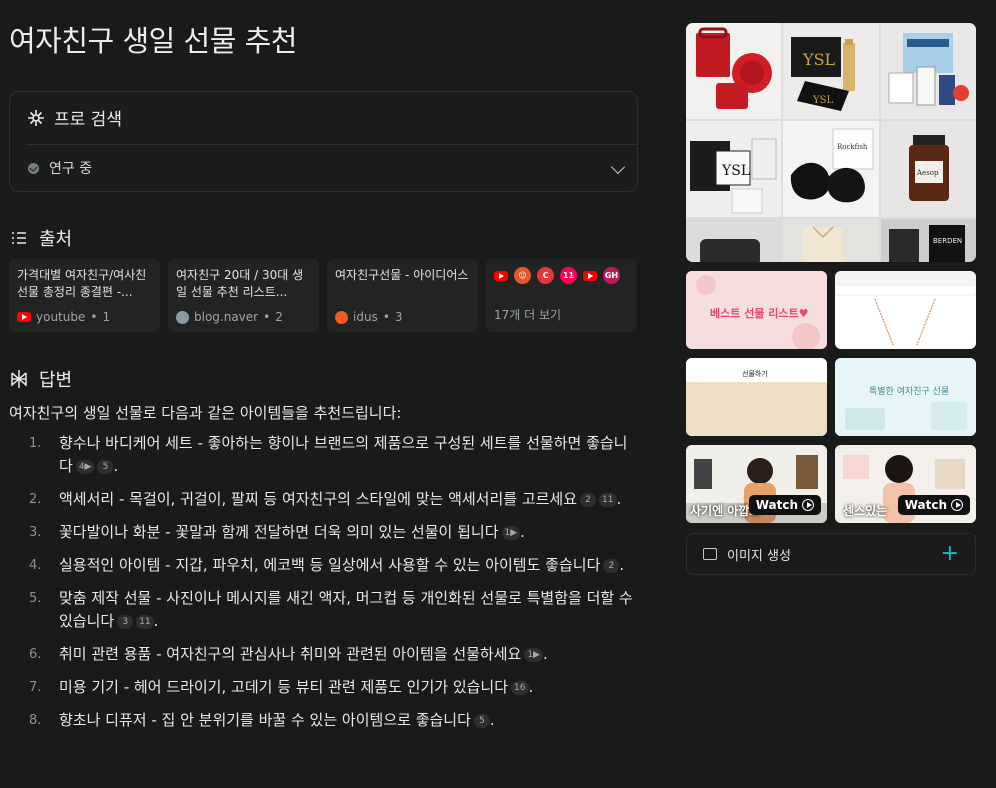  What do you see at coordinates (85, 467) in the screenshot?
I see `citation-badge: 4▶` at bounding box center [85, 467].